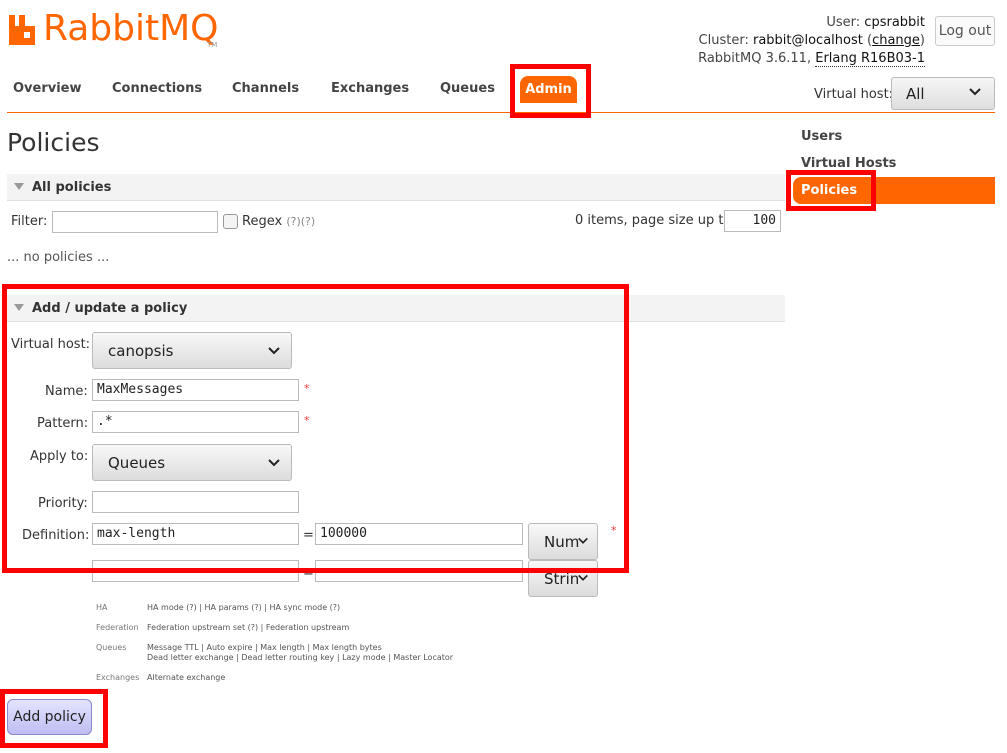 This screenshot has width=1007, height=753. What do you see at coordinates (51, 344) in the screenshot?
I see `policy-vhost-label: Virtual host:` at bounding box center [51, 344].